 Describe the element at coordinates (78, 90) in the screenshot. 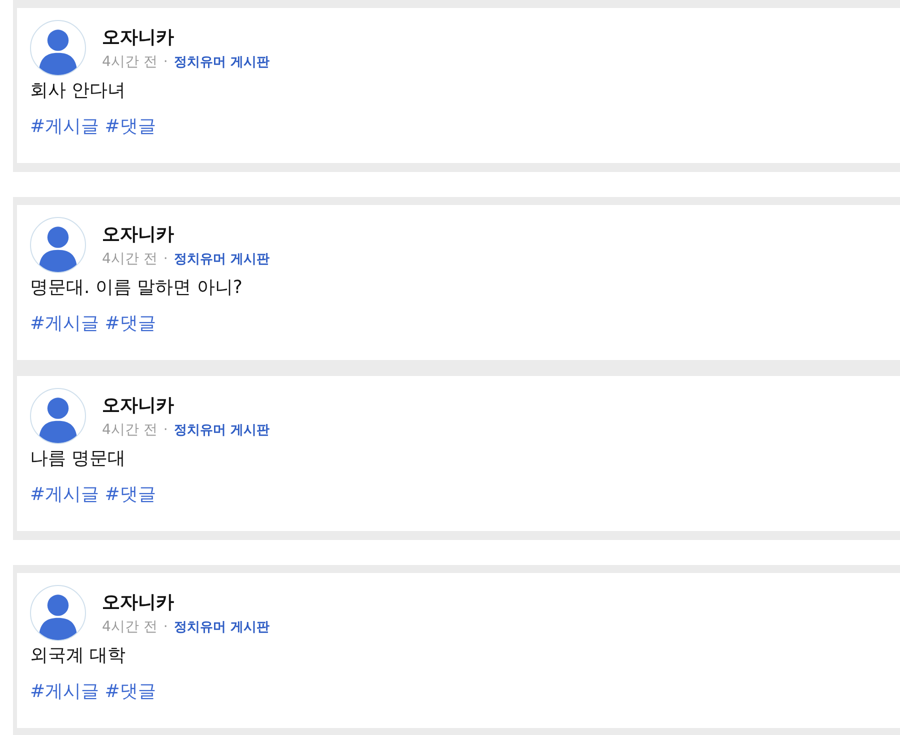

I see `post-text: 회사 안다녀` at that location.